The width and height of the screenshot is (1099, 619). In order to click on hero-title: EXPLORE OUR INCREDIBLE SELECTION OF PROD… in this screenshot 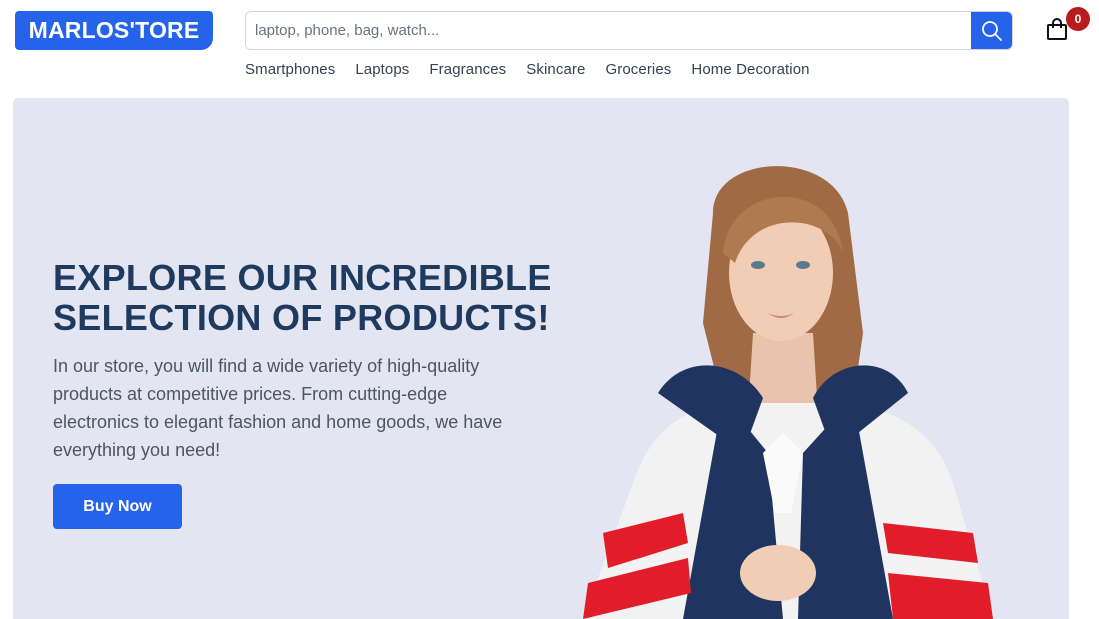, I will do `click(302, 297)`.